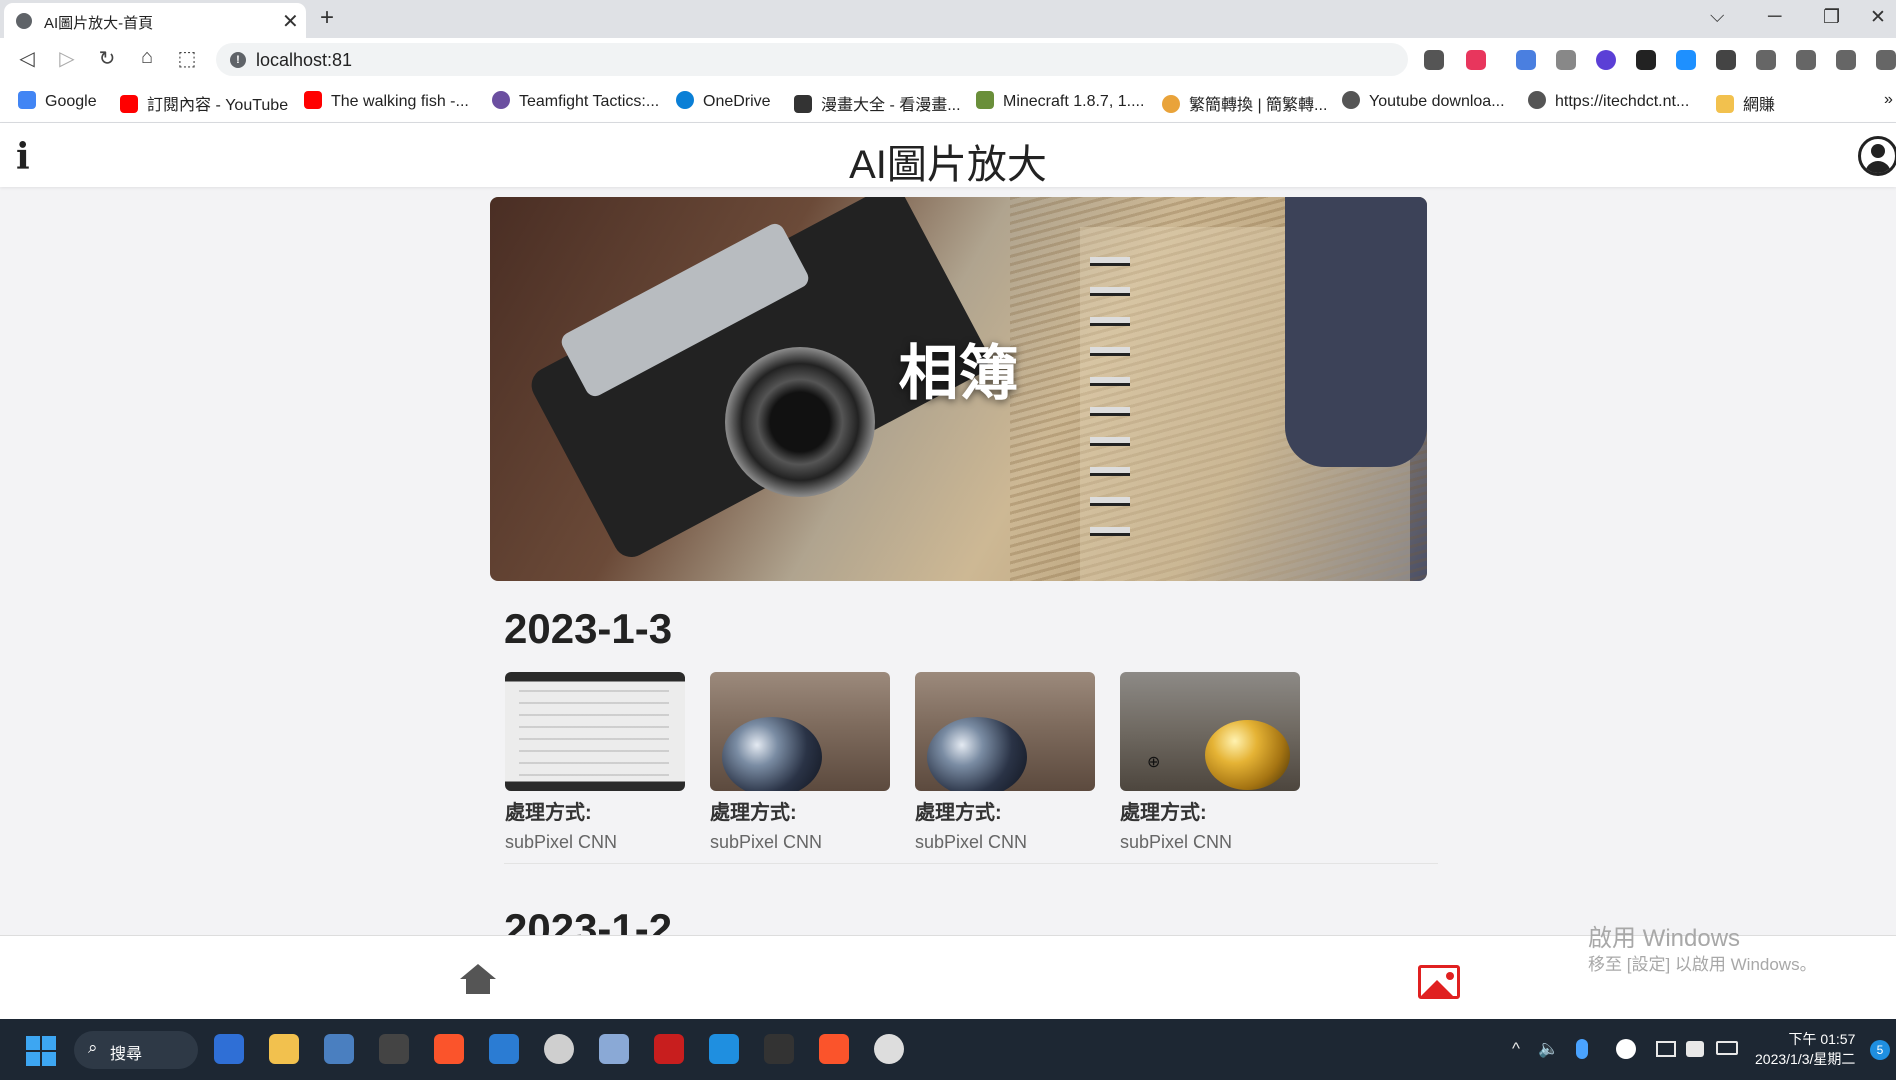 Image resolution: width=1896 pixels, height=1080 pixels. Describe the element at coordinates (1717, 17) in the screenshot. I see `tab-search-icon: ⌵` at that location.